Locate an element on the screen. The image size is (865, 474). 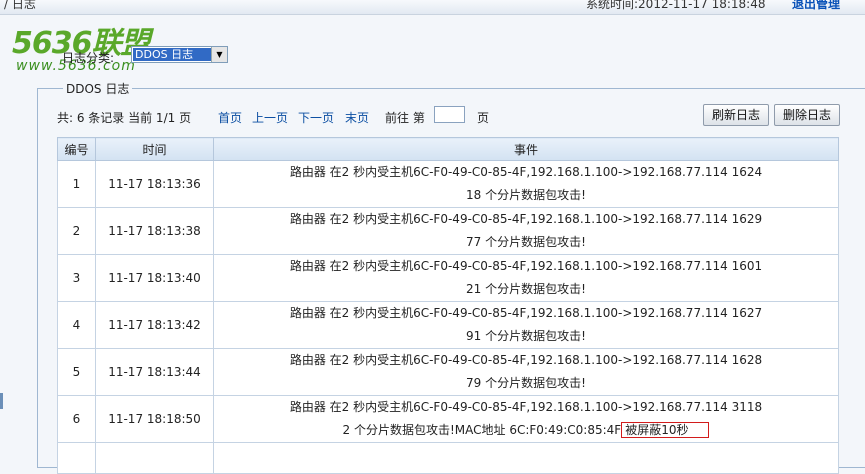
row-id: 4 is located at coordinates (76, 325).